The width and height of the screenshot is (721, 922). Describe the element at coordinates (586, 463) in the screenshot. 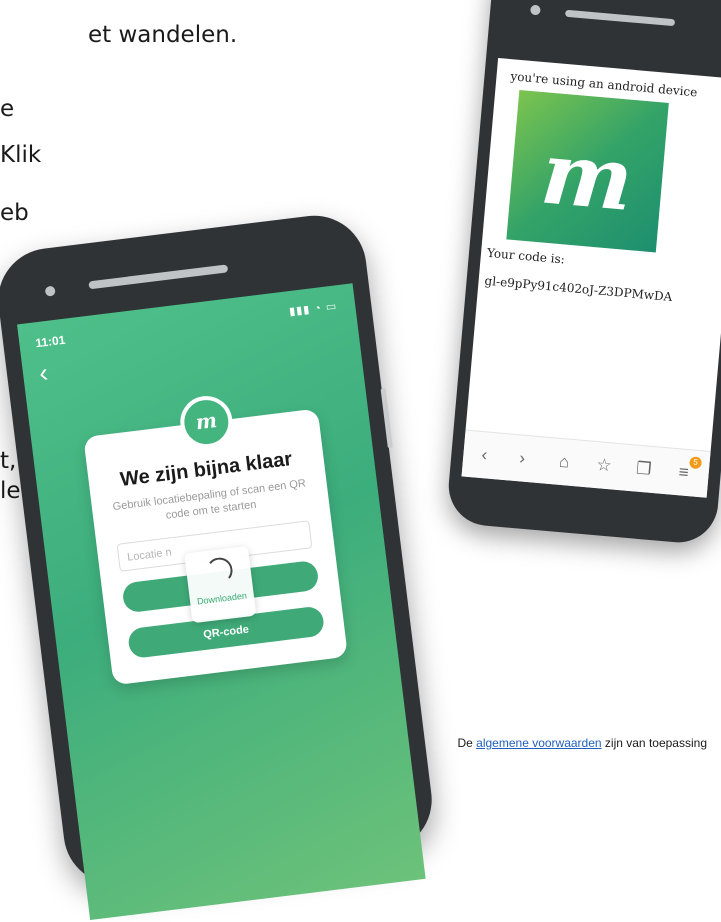

I see `browser-navbar: ‹ › ⌂ ☆ ❐ ≡ 5` at that location.